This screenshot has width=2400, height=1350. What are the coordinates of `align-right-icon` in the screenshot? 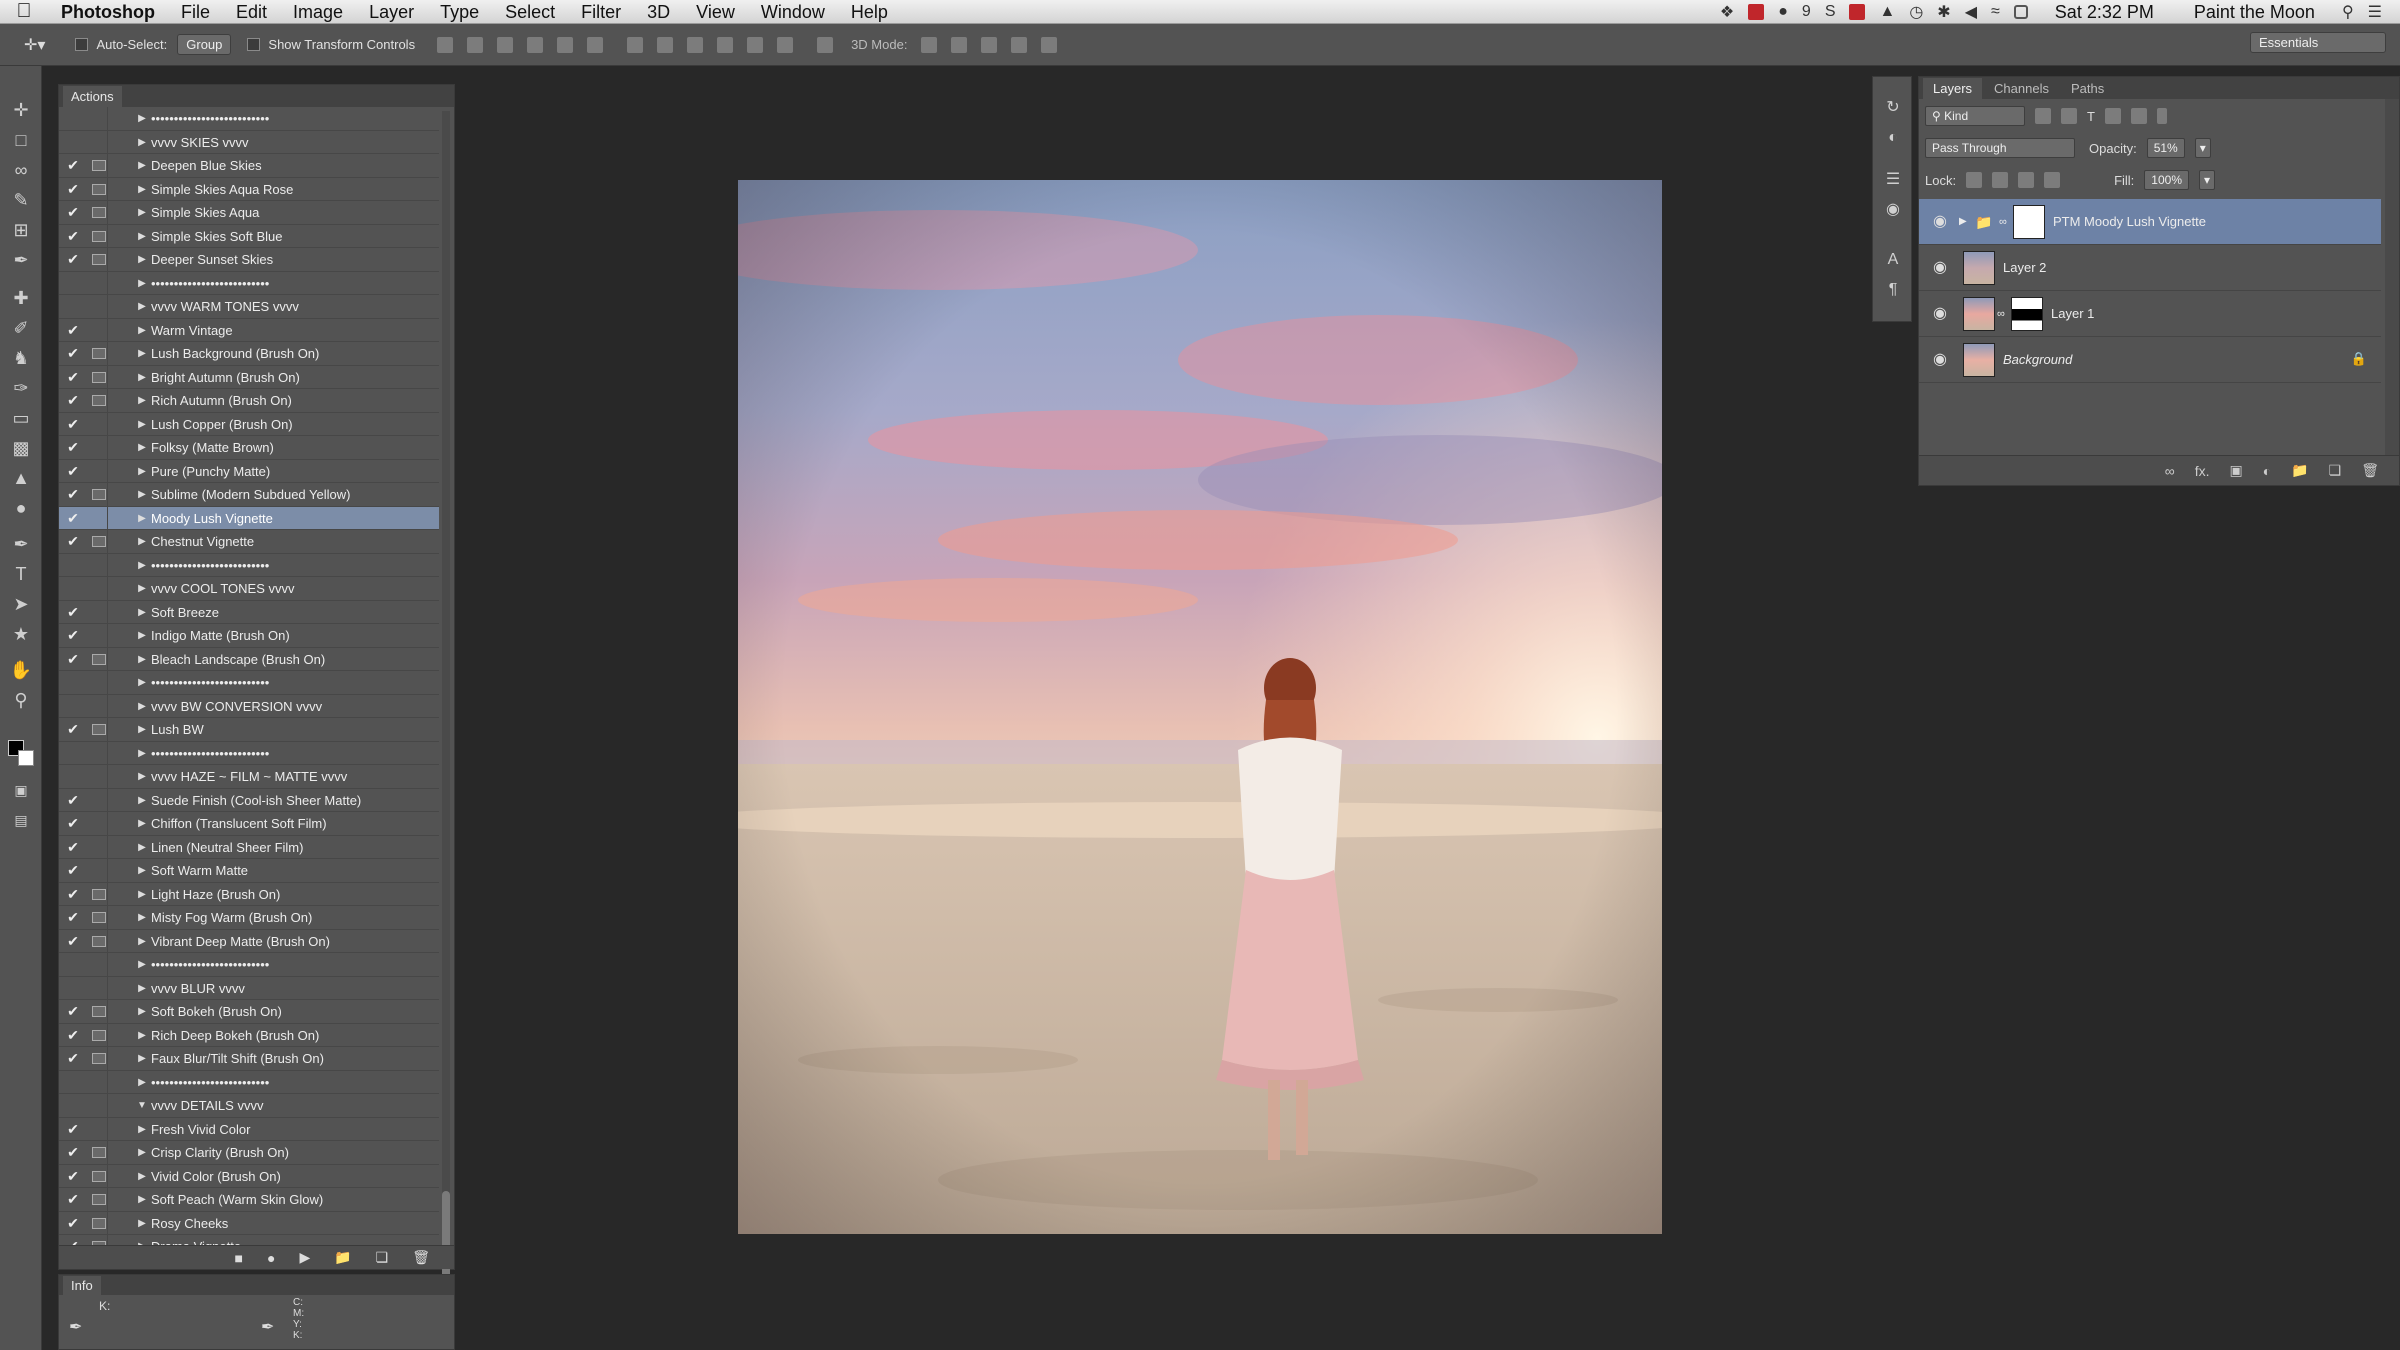 It's located at (595, 44).